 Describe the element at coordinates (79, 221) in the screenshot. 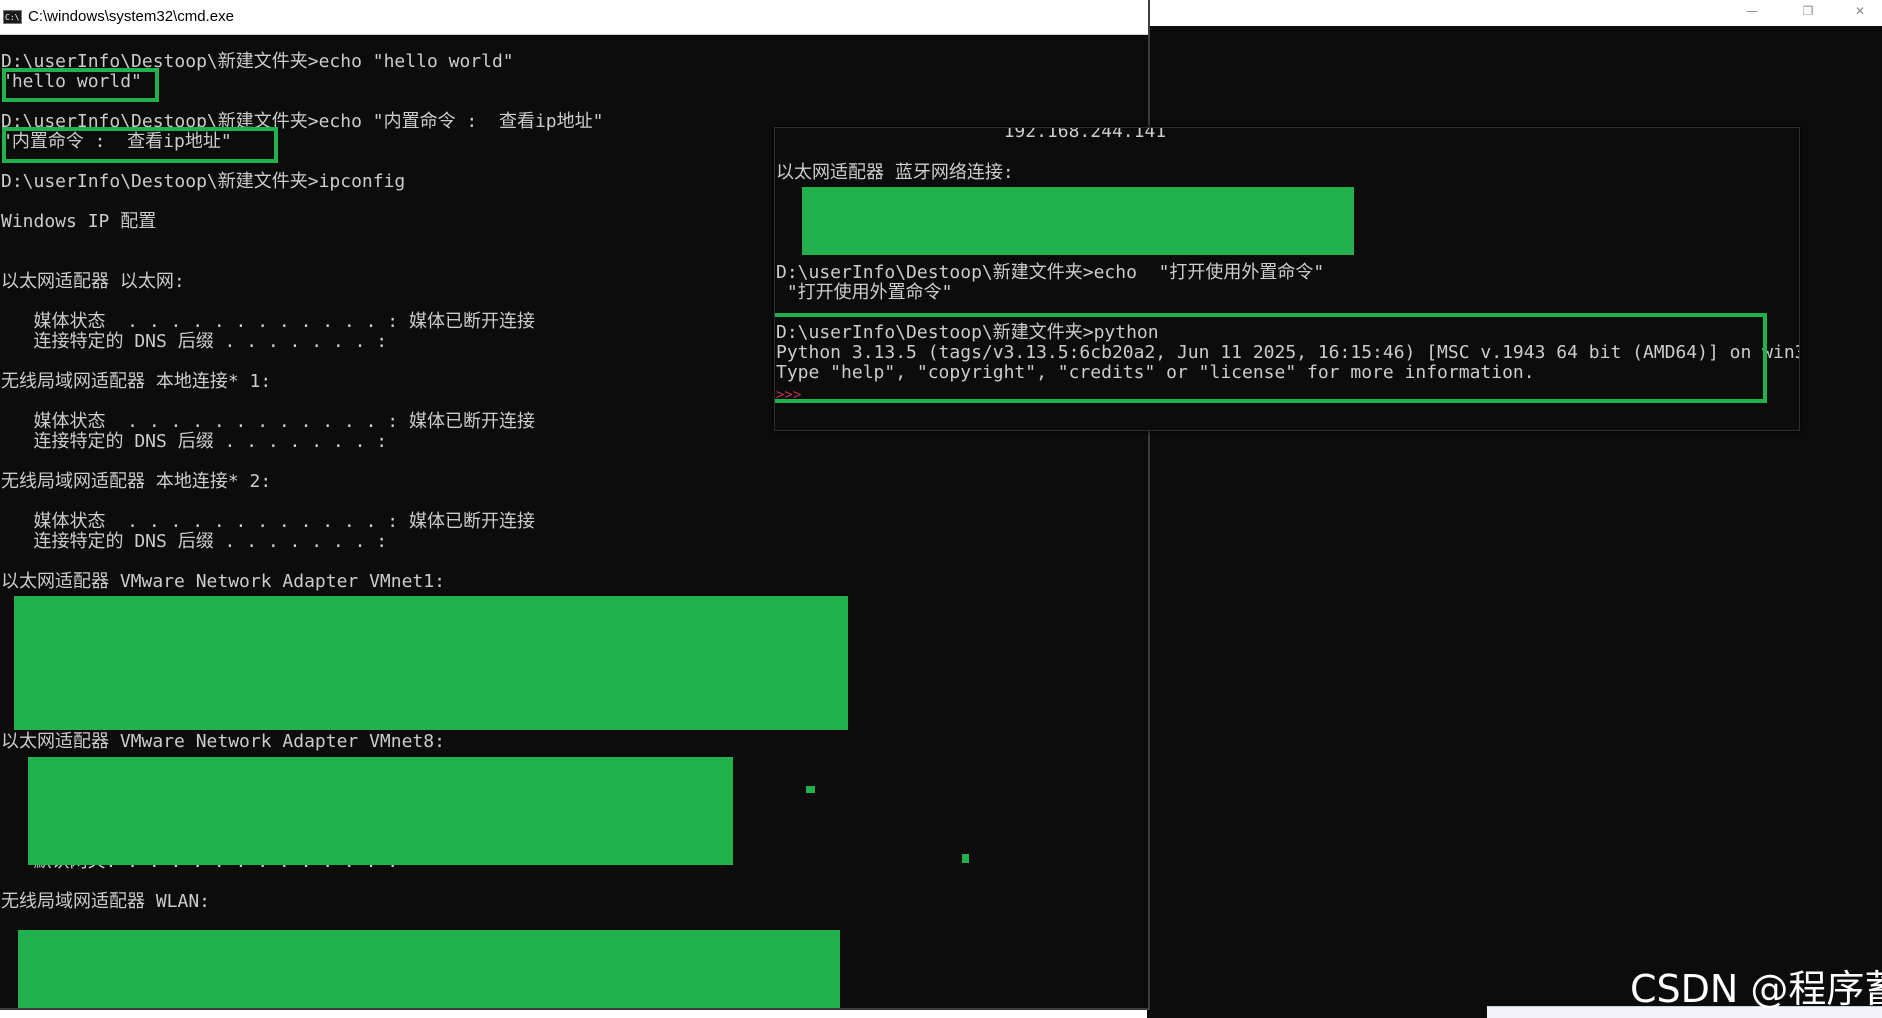

I see `terminal-line-ip-title: Windows IP 配置` at that location.